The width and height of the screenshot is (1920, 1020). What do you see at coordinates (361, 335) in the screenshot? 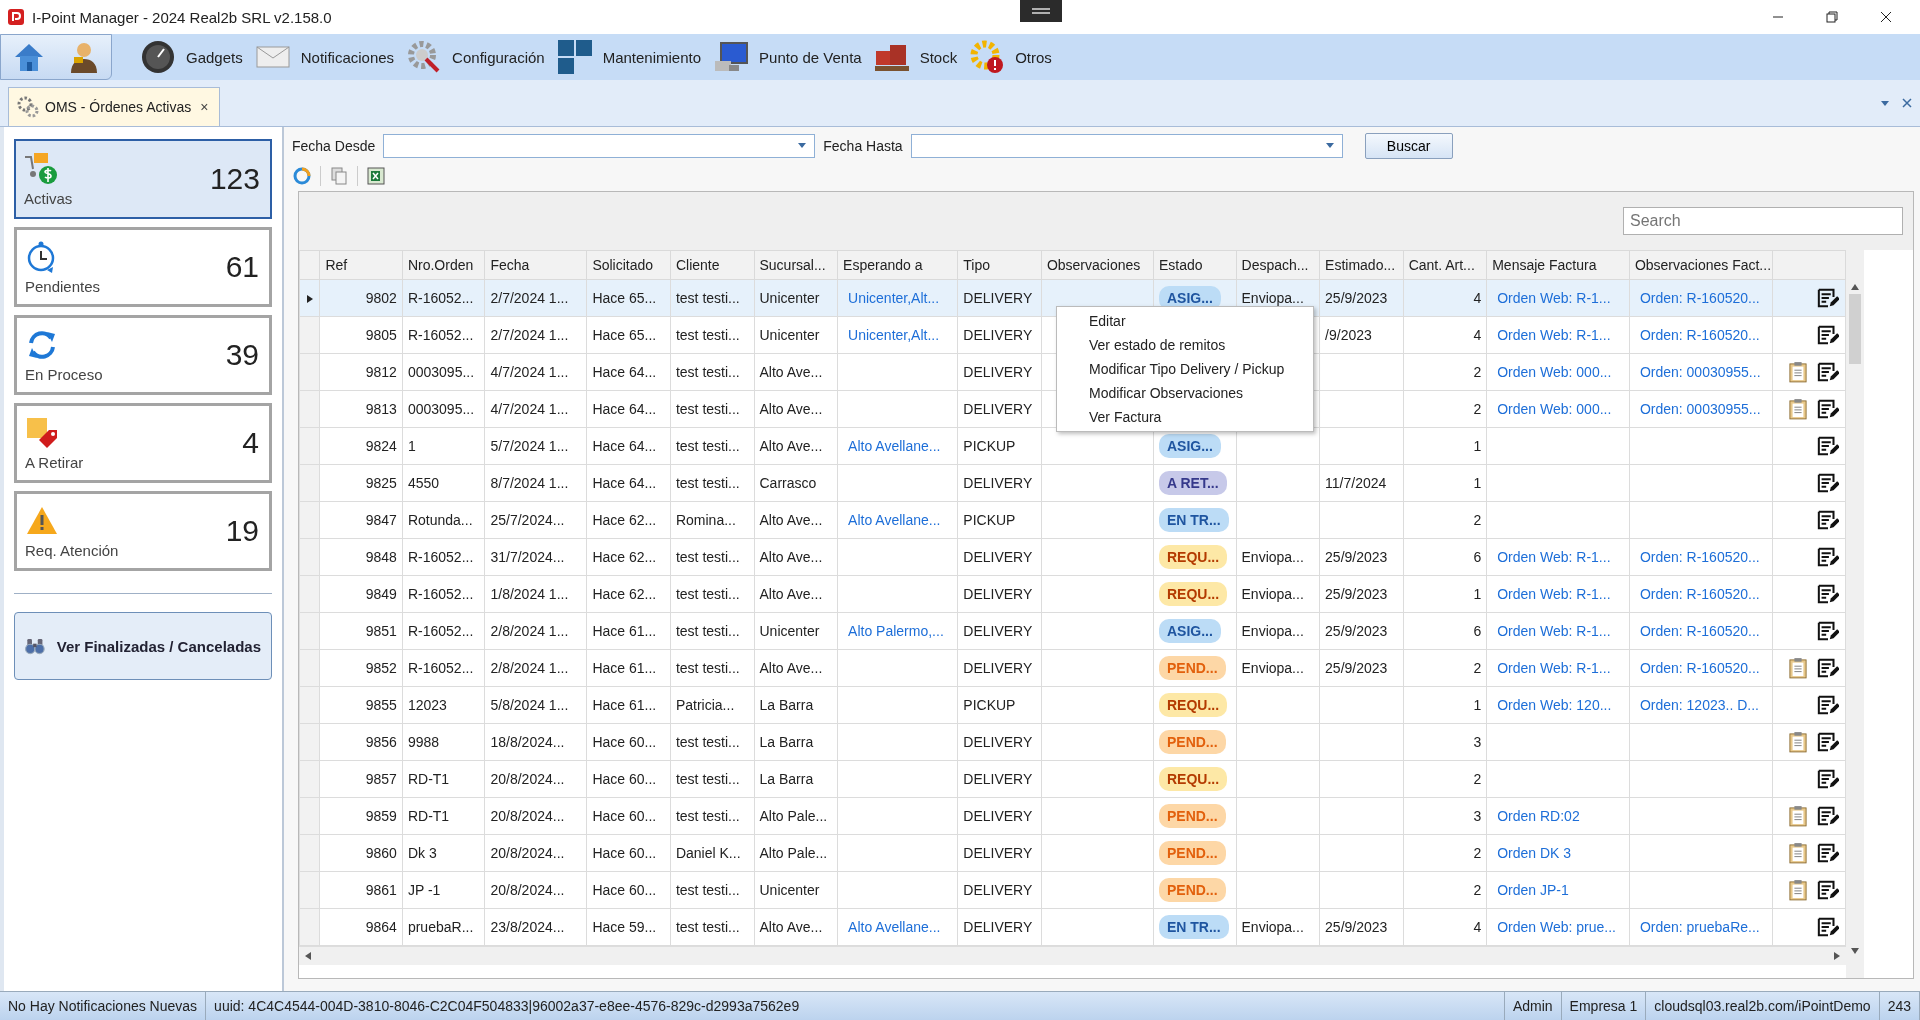
I see `table-cell: 9805` at bounding box center [361, 335].